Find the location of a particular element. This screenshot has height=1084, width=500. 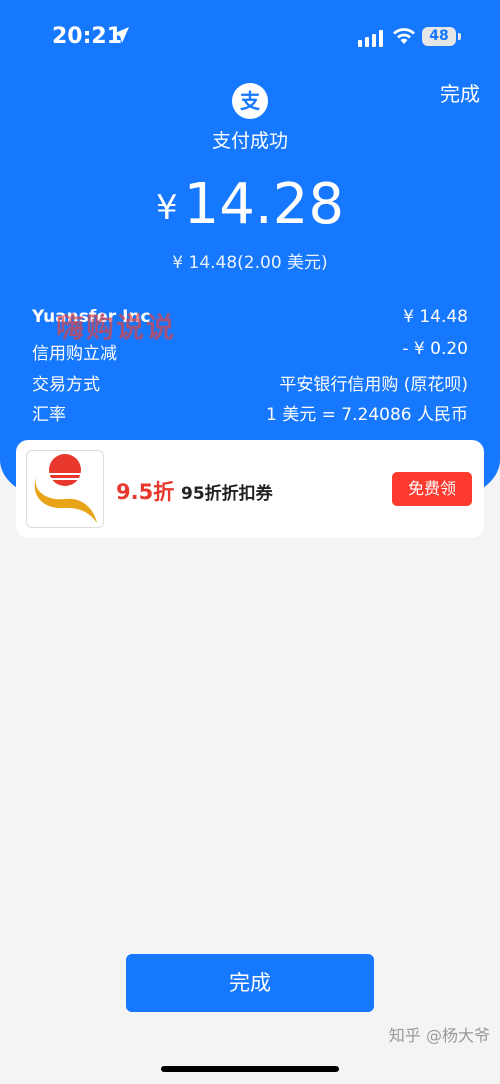

cellular-signal-icon is located at coordinates (370, 38).